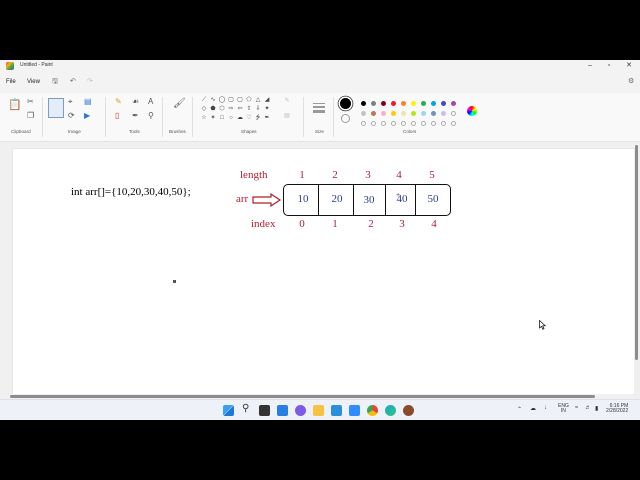  Describe the element at coordinates (345, 103) in the screenshot. I see `primary-color` at that location.